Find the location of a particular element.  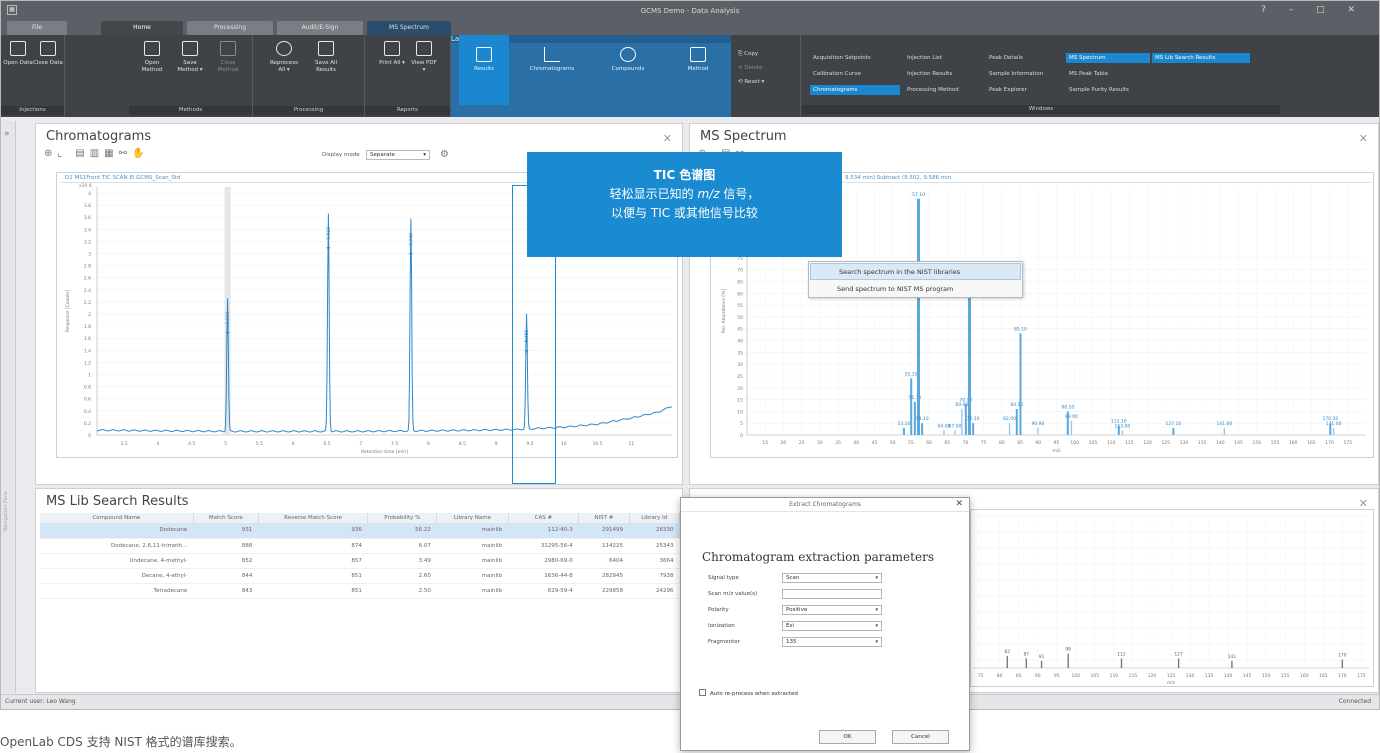

layout-results-button: Results is located at coordinates (484, 70).